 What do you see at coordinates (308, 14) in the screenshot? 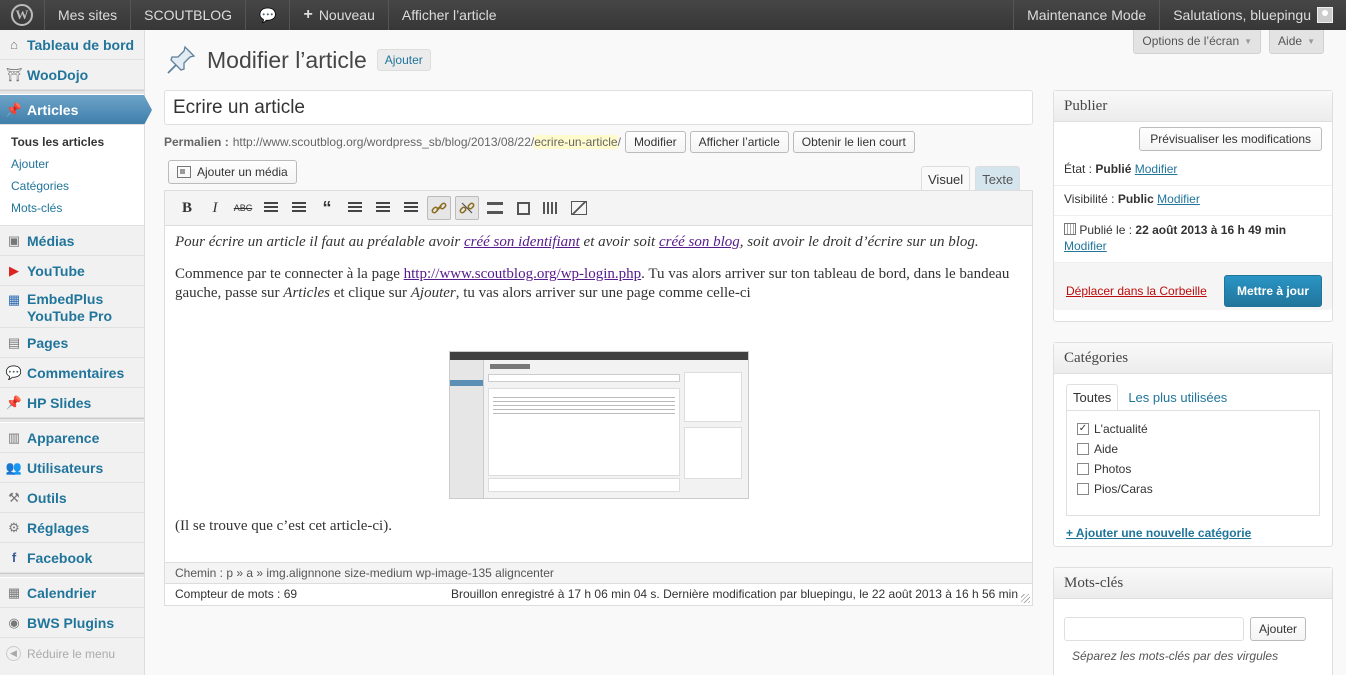
I see `plus-icon: +` at bounding box center [308, 14].